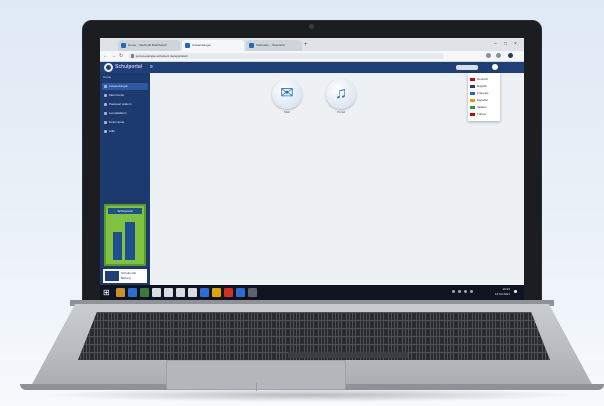  What do you see at coordinates (125, 131) in the screenshot?
I see `sidebar-item-help: Hilfe` at bounding box center [125, 131].